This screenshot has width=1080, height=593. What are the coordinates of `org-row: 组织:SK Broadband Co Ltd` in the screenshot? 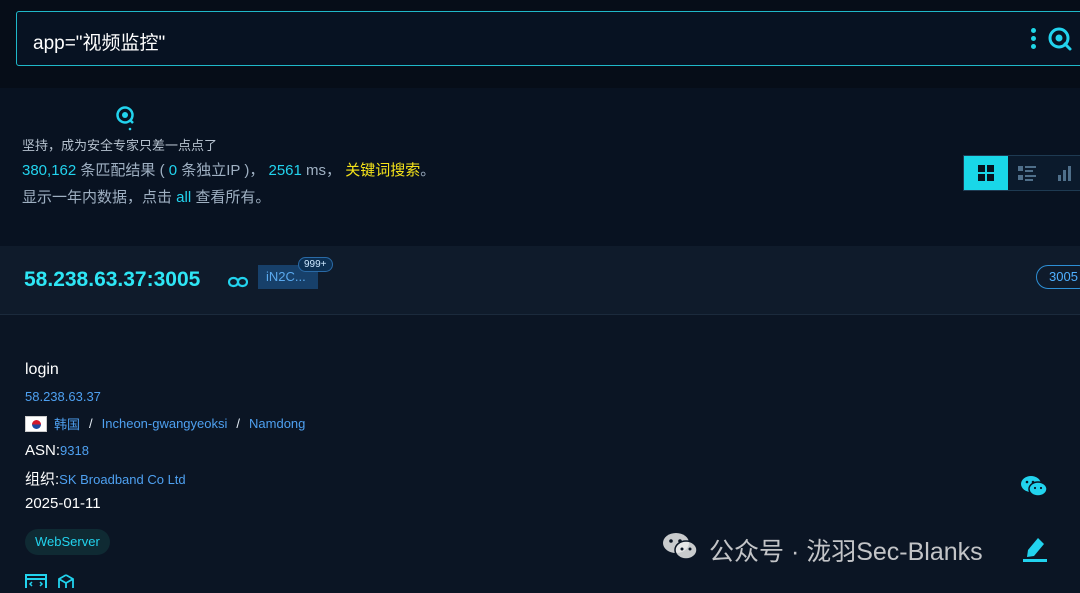 It's located at (105, 478).